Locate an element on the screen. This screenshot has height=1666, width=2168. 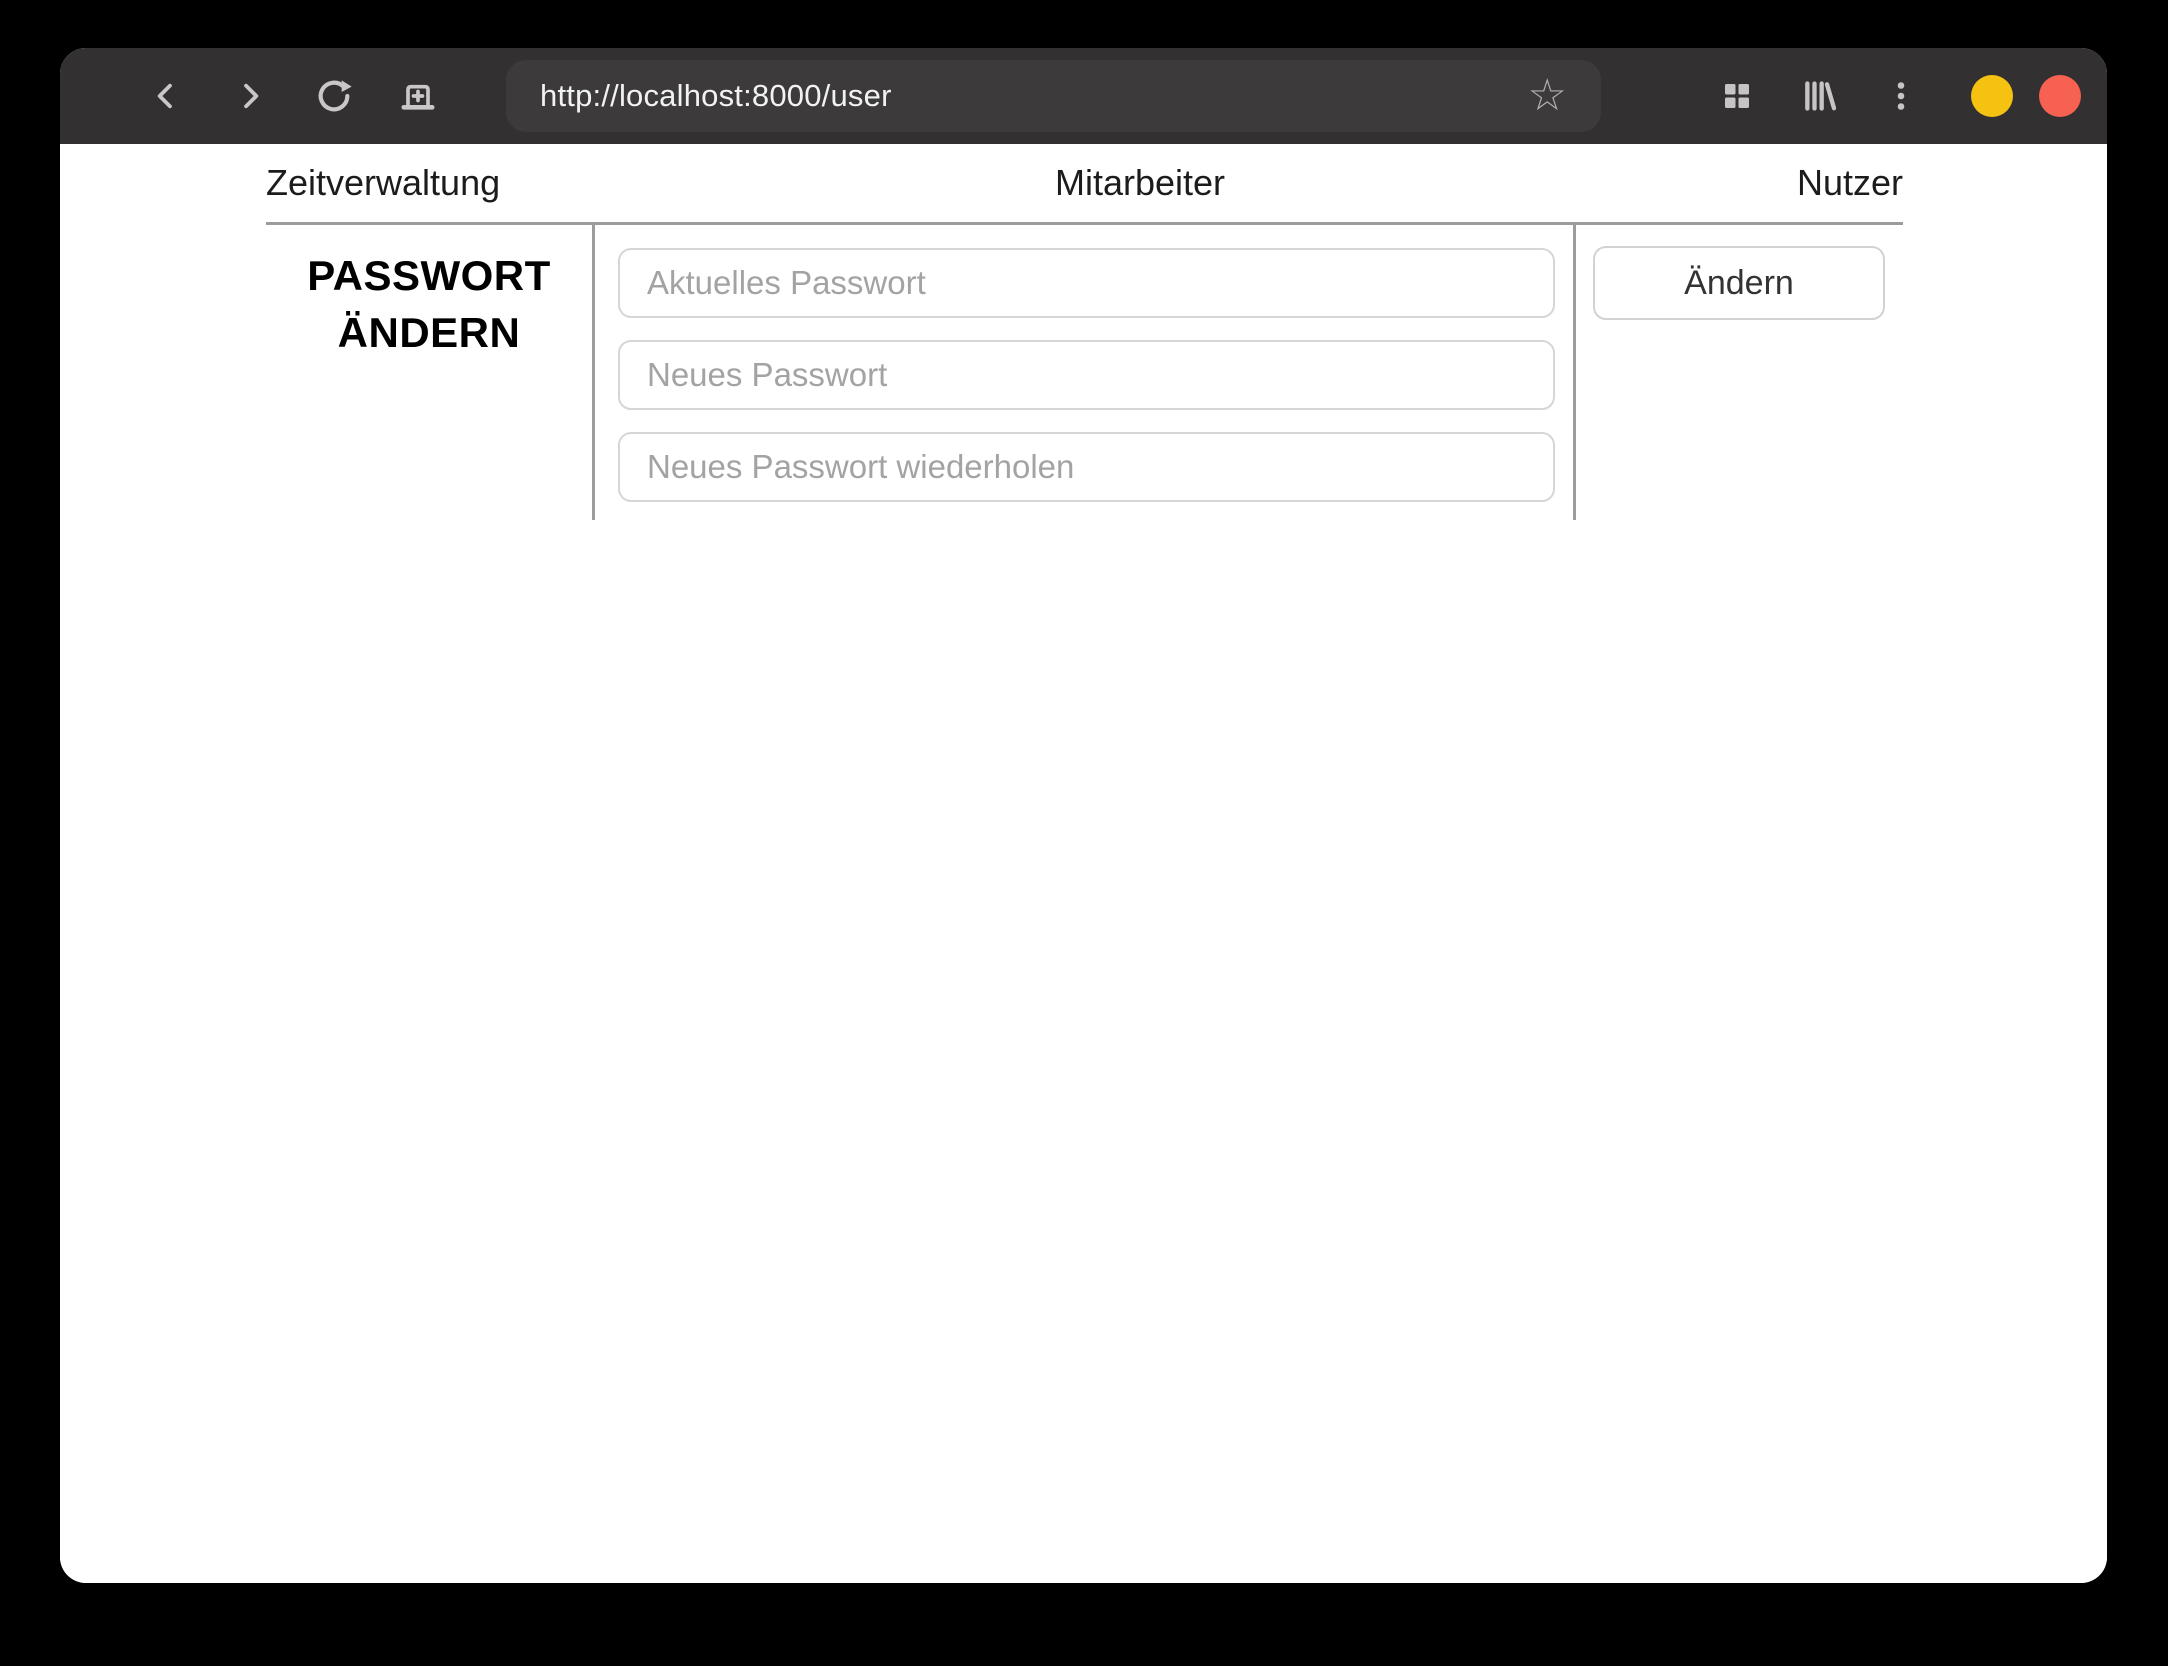
nav-item-zeitverwaltung: Zeitverwaltung is located at coordinates (429, 183).